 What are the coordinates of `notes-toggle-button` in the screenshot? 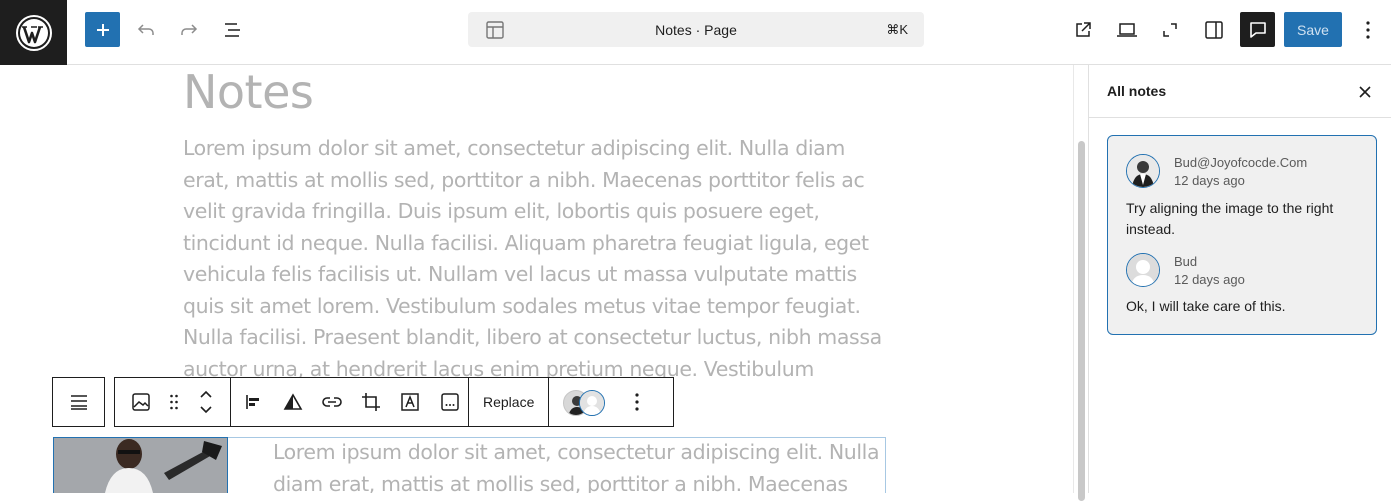 It's located at (1257, 29).